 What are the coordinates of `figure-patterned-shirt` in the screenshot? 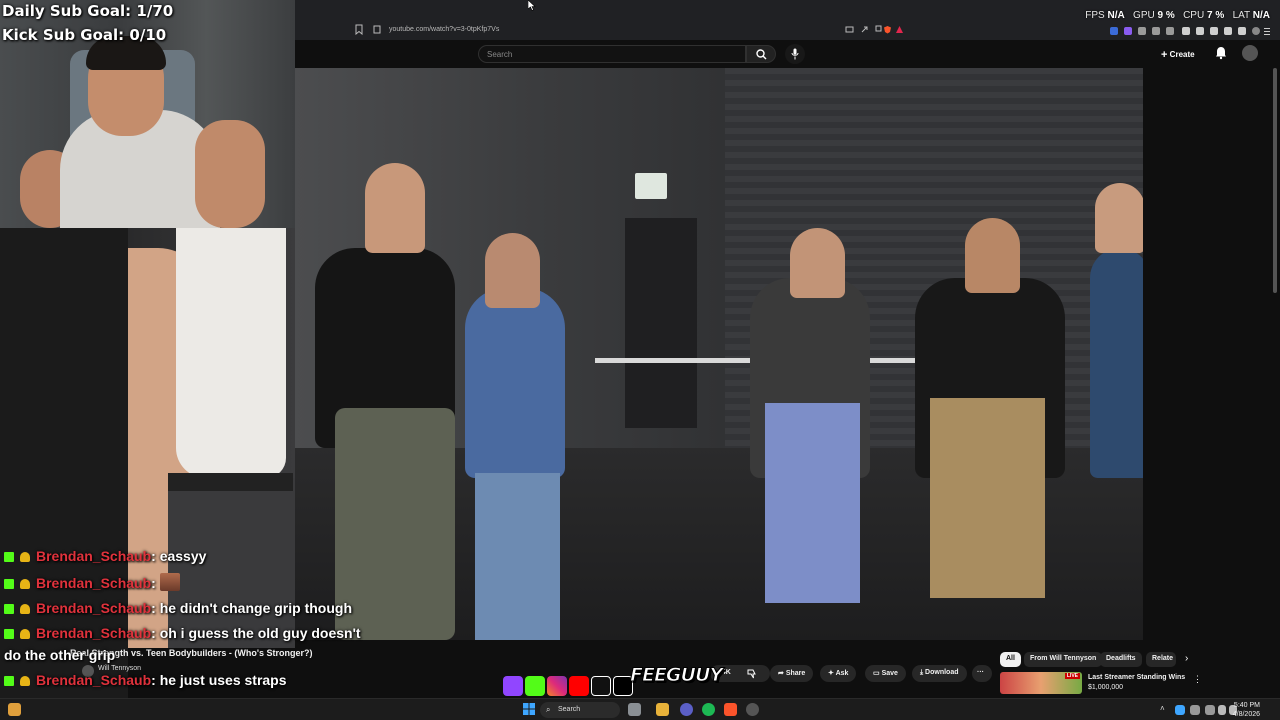 It's located at (1116, 363).